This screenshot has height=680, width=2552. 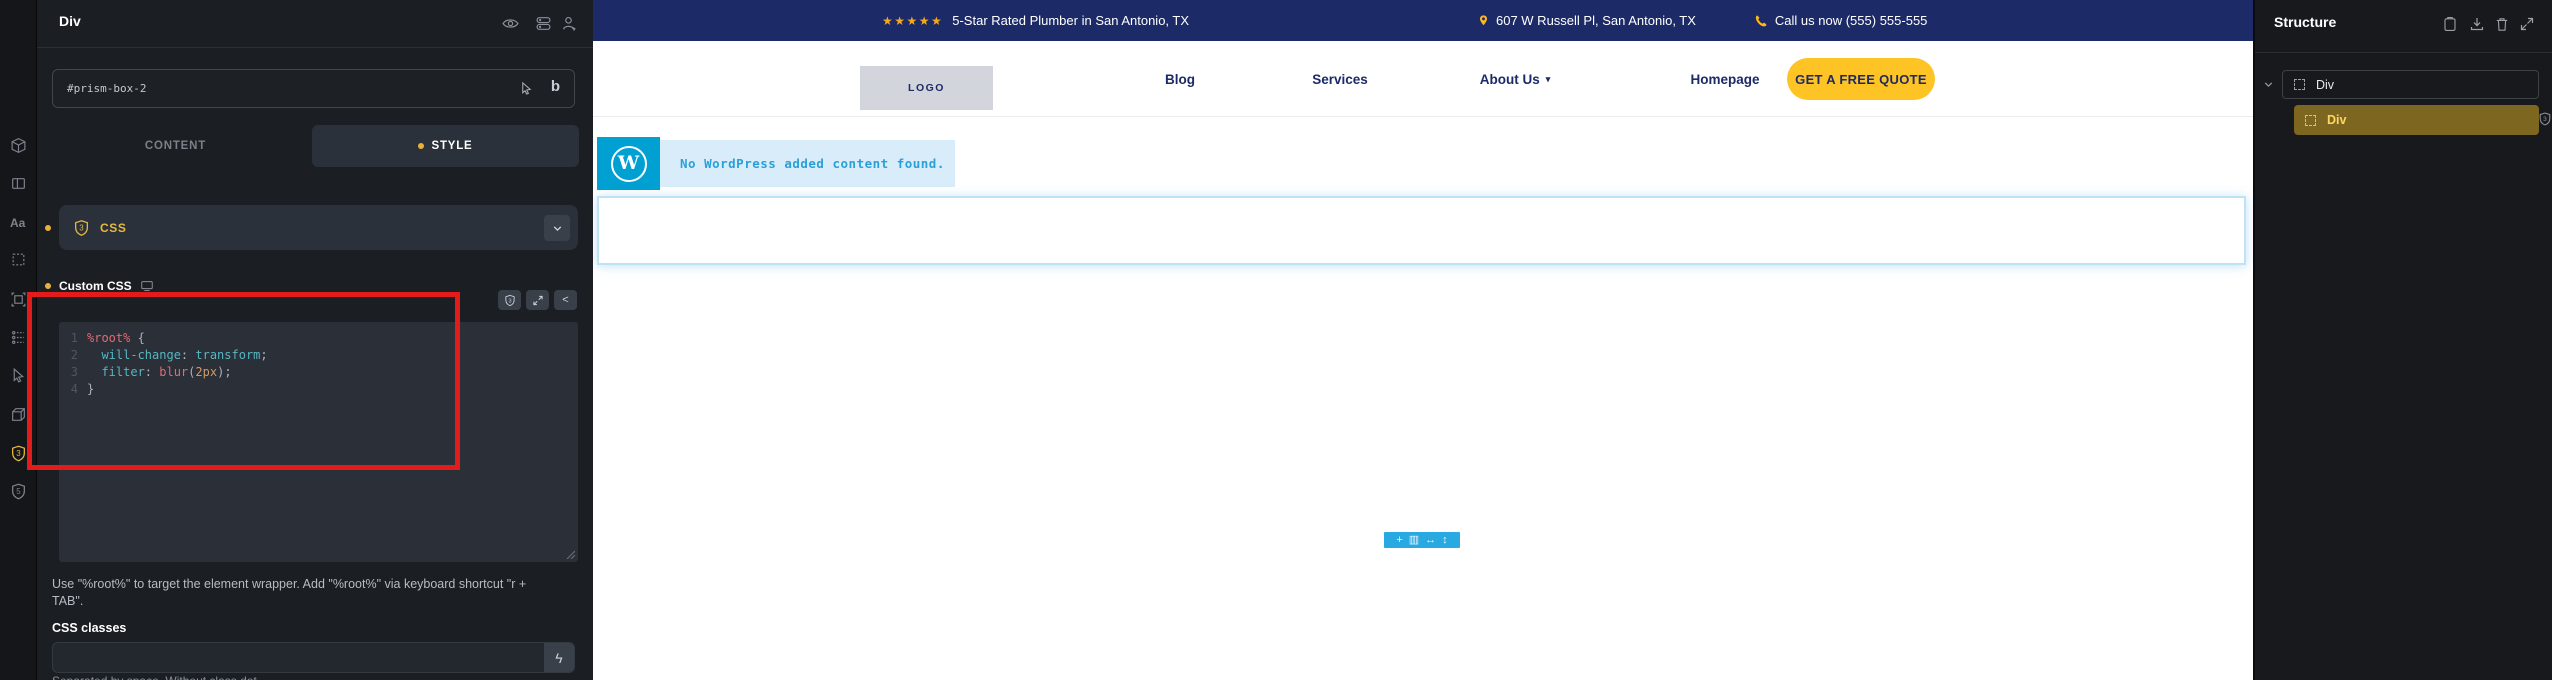 I want to click on presets-stack-icon, so click(x=543, y=23).